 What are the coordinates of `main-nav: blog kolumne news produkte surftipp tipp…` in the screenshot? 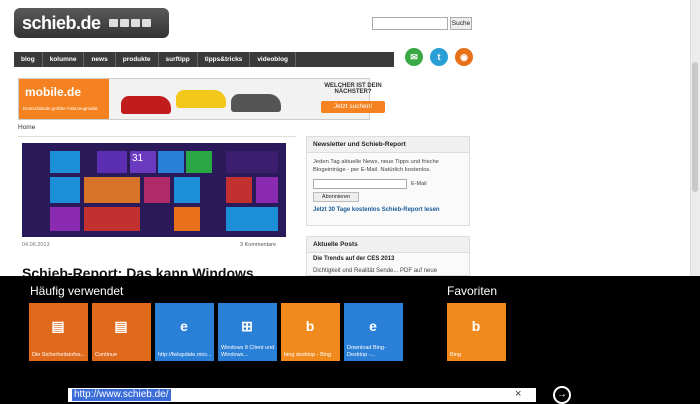 It's located at (204, 59).